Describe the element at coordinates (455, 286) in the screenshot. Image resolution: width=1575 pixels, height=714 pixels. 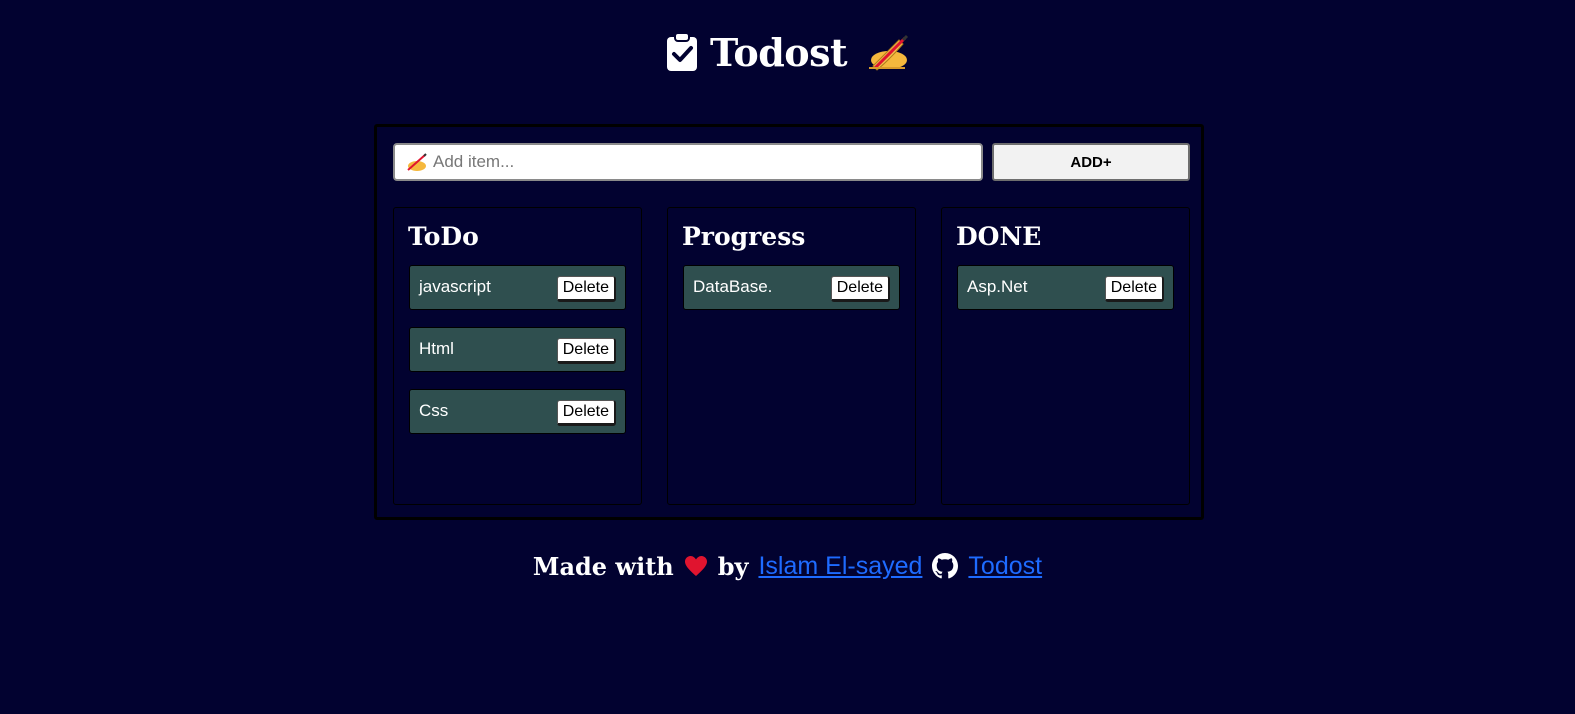
I see `item-text: javascript` at that location.